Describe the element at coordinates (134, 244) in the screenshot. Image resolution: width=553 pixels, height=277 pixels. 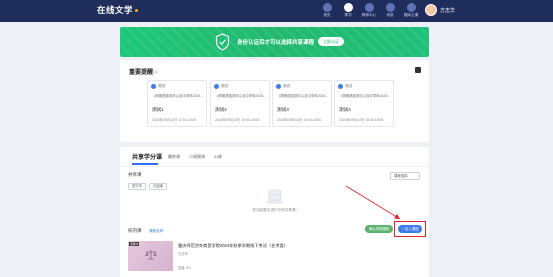
I see `status-badge: 课程中` at that location.